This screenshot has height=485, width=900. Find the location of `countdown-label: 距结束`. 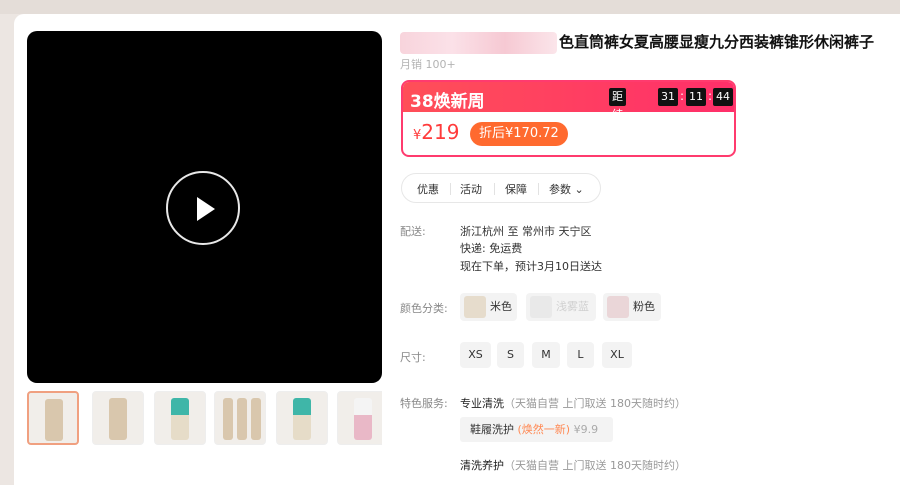

countdown-label: 距结束 is located at coordinates (617, 113).